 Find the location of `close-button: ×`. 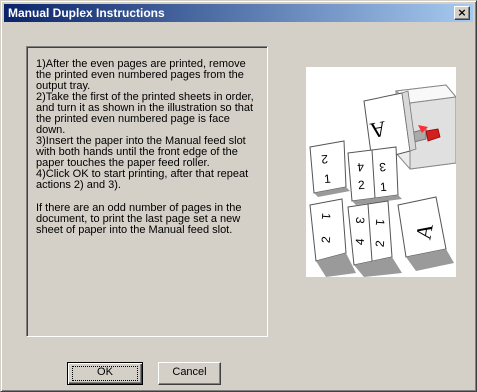

close-button: × is located at coordinates (462, 13).